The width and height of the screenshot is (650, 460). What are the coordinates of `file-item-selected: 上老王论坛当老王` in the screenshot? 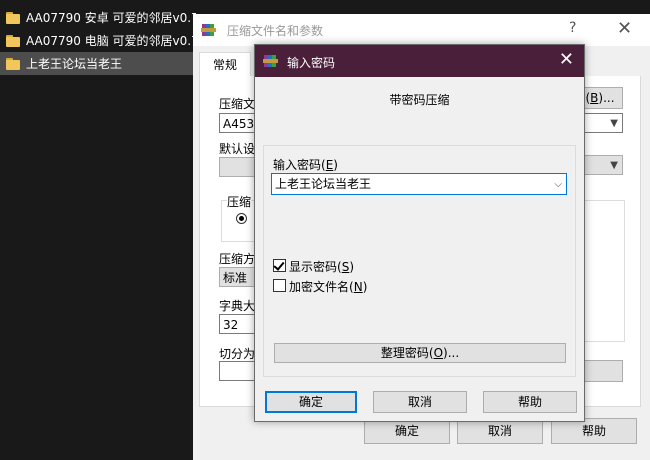 It's located at (98, 63).